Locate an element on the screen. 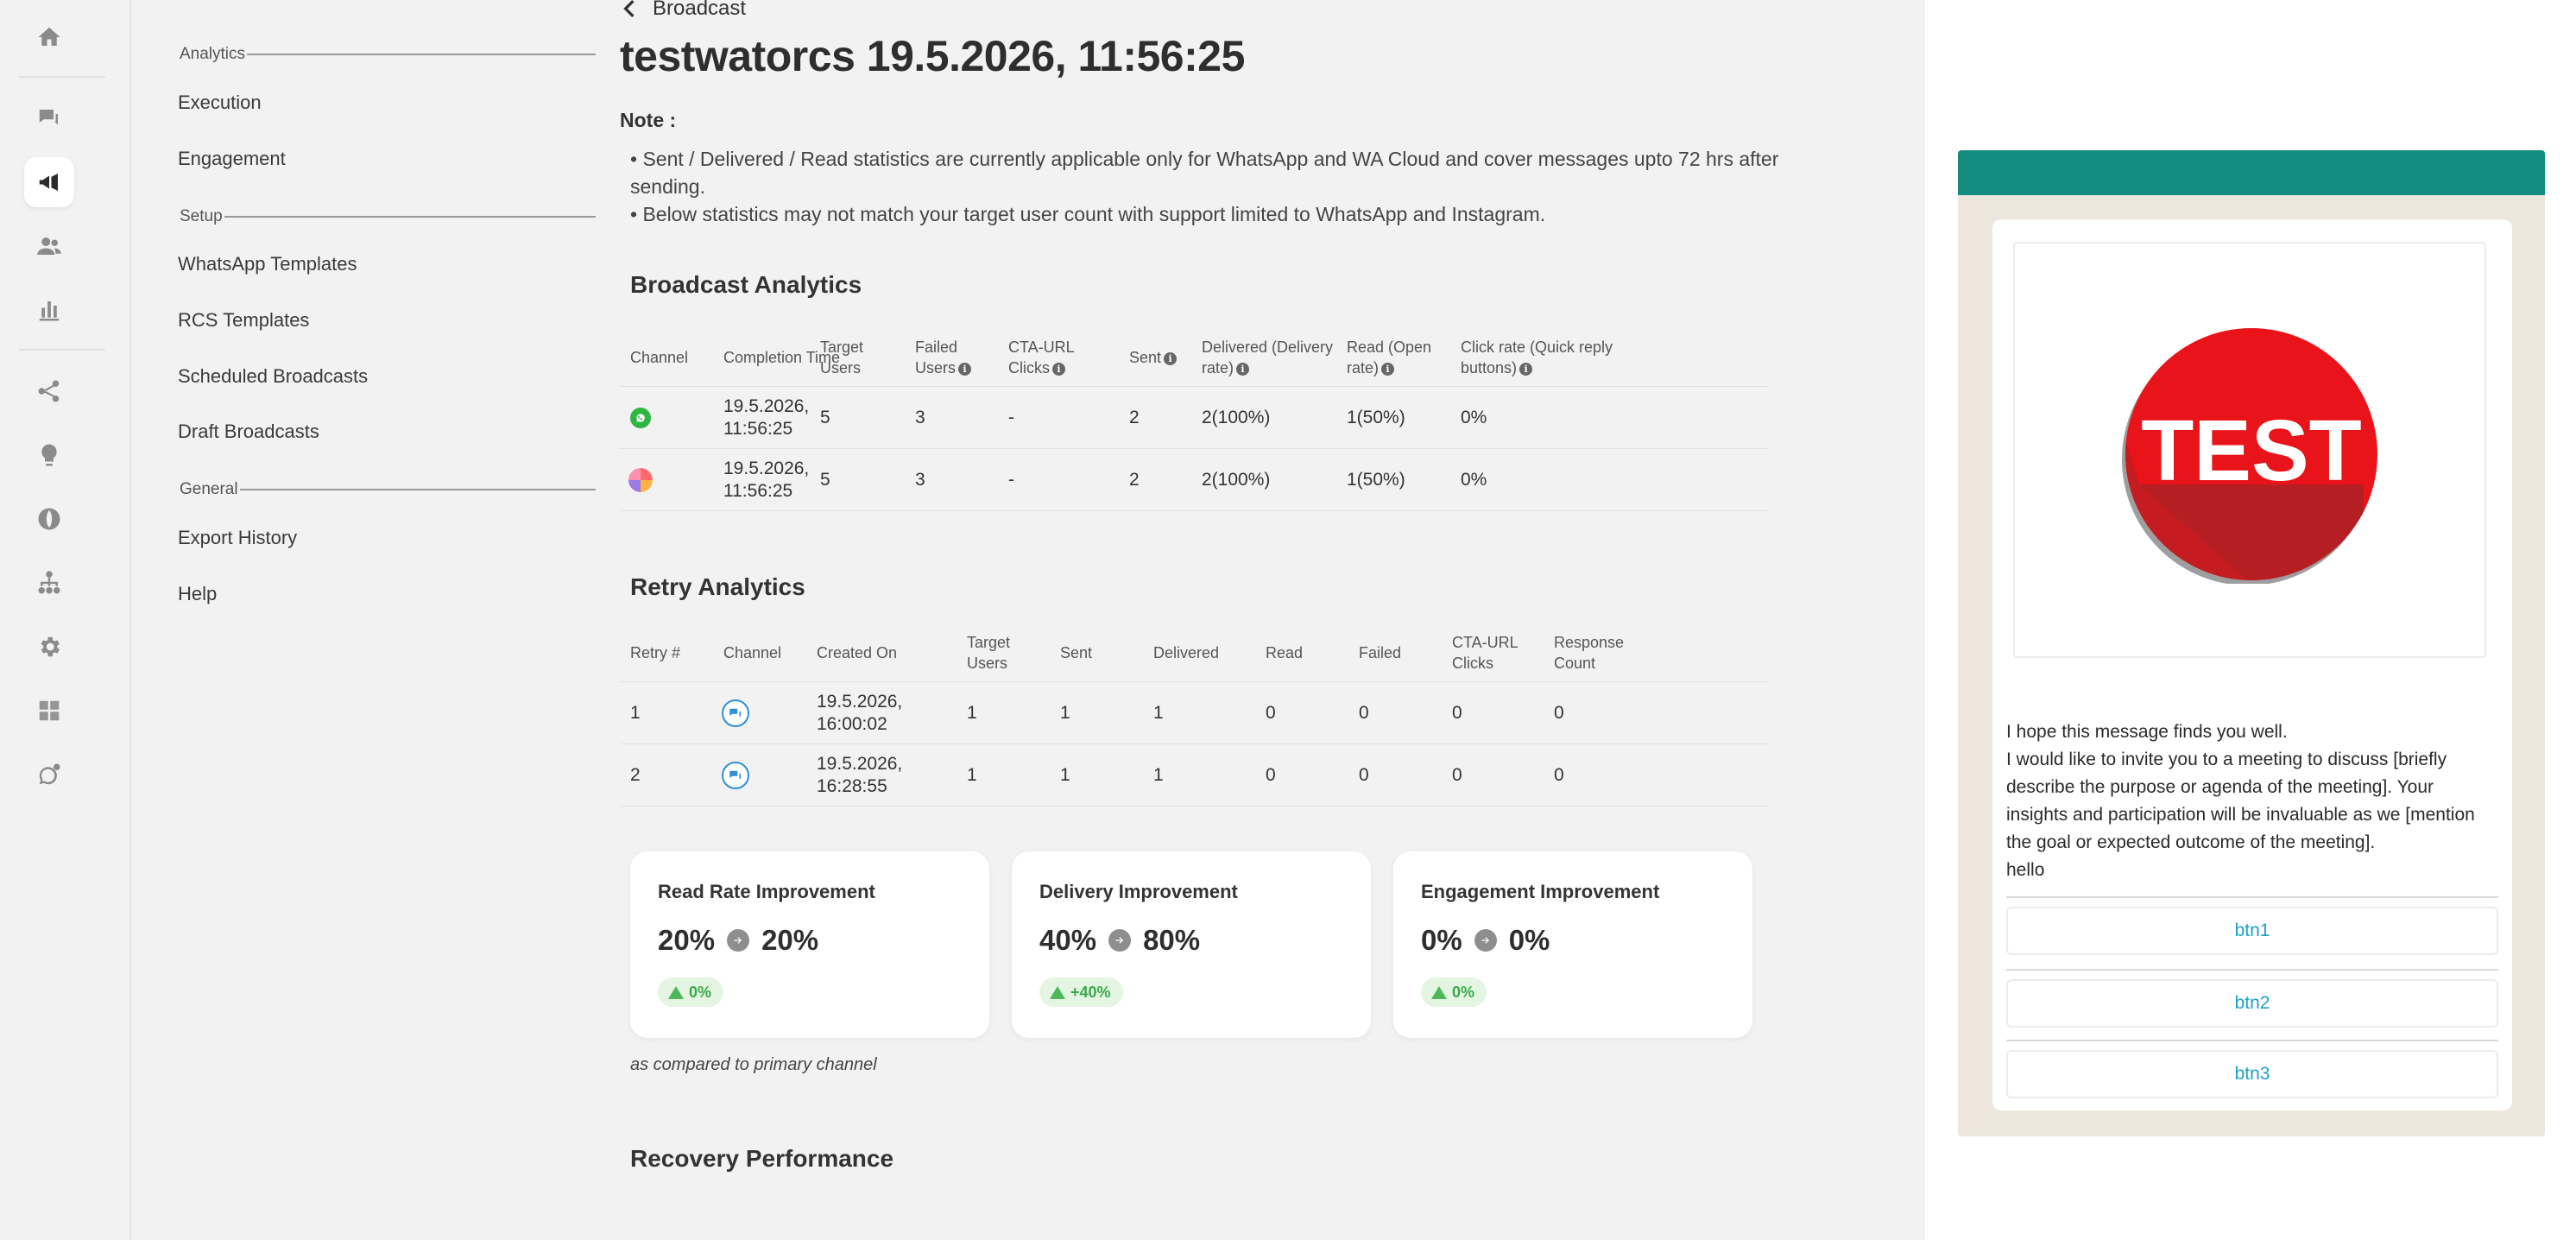 The width and height of the screenshot is (2576, 1240). settings-icon is located at coordinates (49, 647).